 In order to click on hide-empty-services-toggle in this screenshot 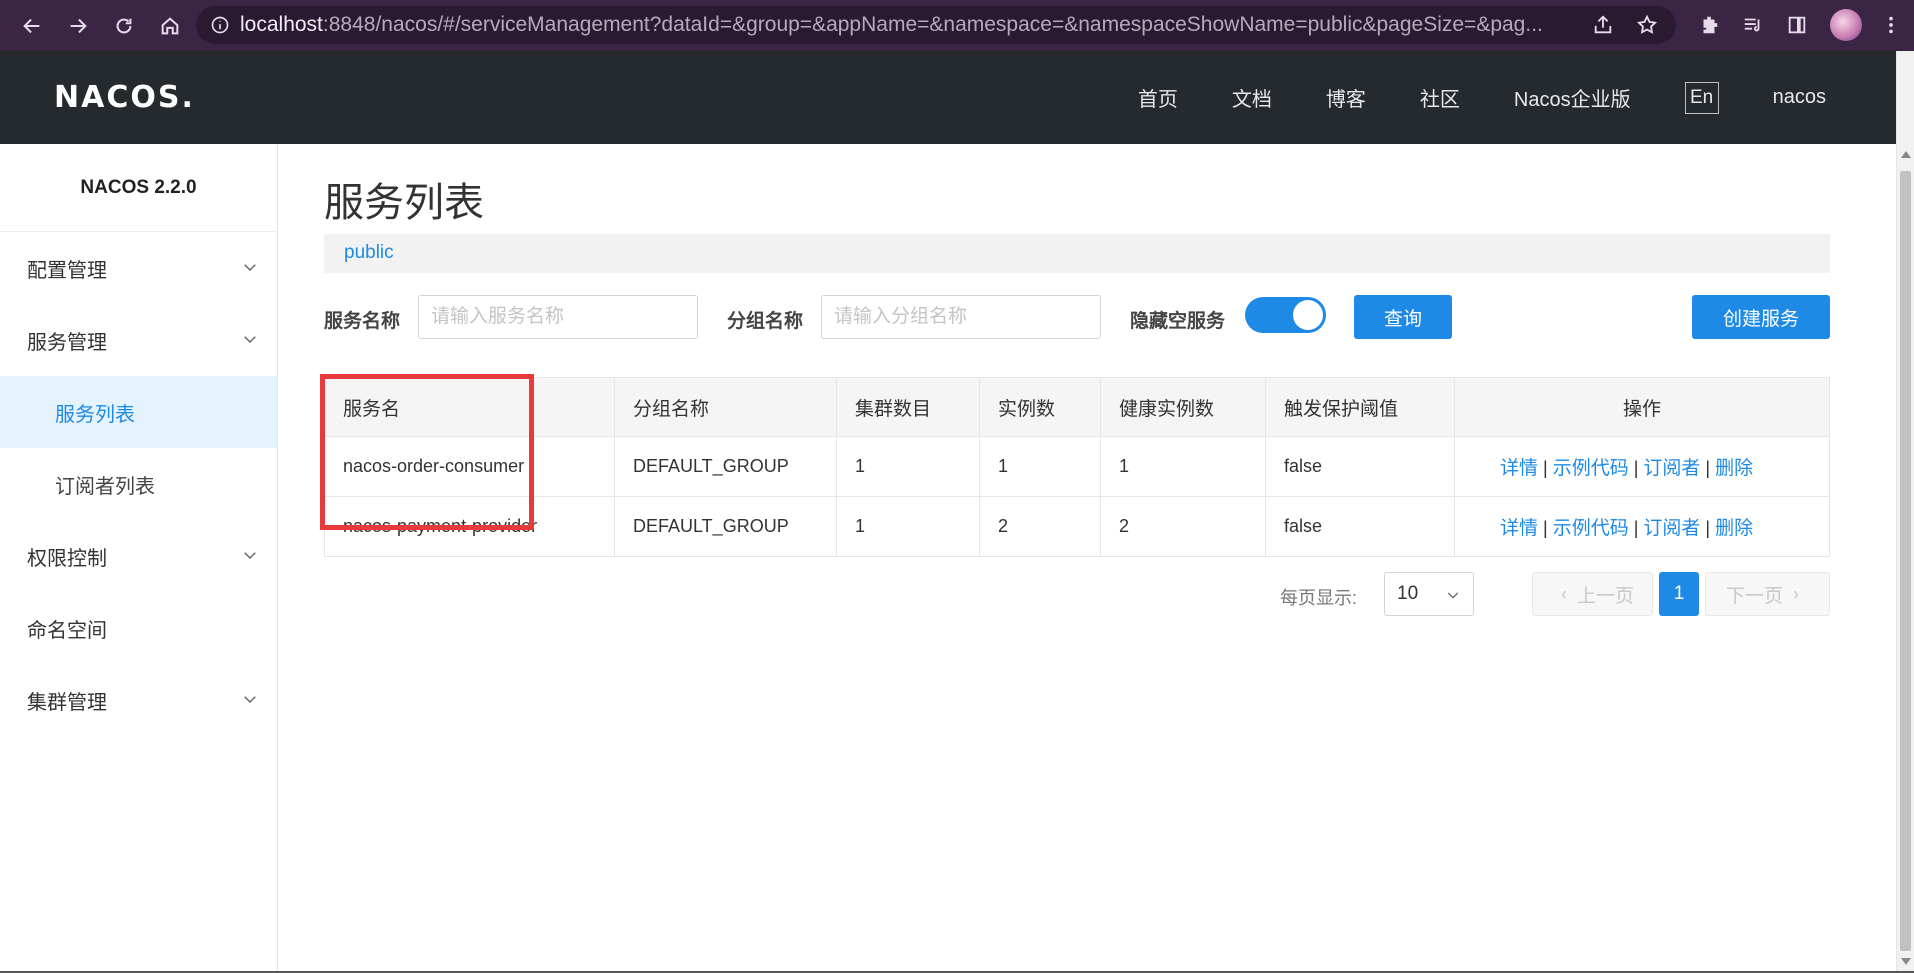, I will do `click(1285, 315)`.